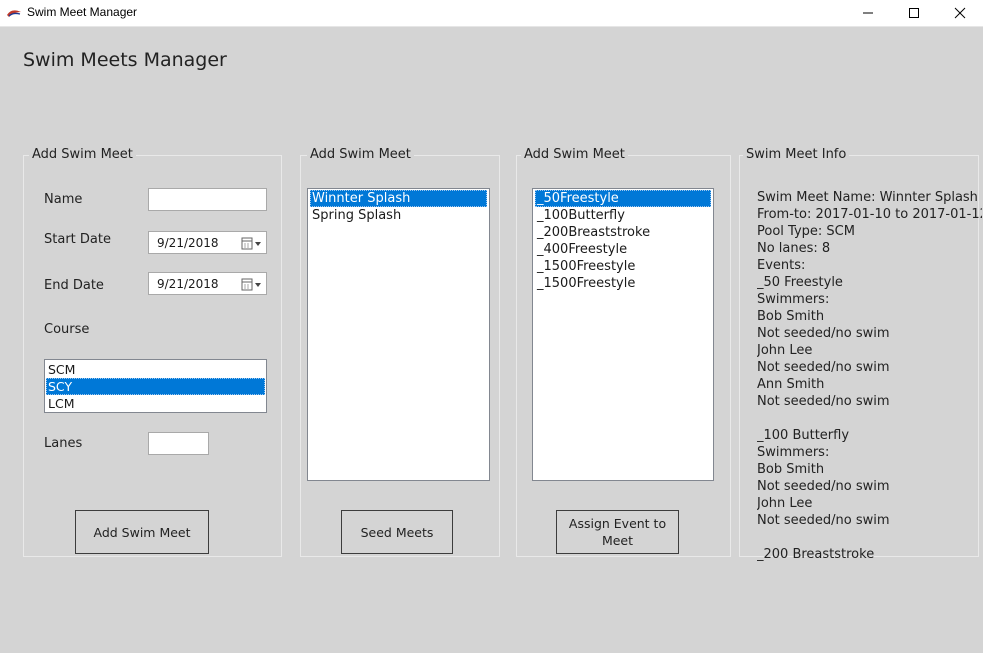 The height and width of the screenshot is (653, 983). What do you see at coordinates (794, 248) in the screenshot?
I see `info-line: No lanes: 8` at bounding box center [794, 248].